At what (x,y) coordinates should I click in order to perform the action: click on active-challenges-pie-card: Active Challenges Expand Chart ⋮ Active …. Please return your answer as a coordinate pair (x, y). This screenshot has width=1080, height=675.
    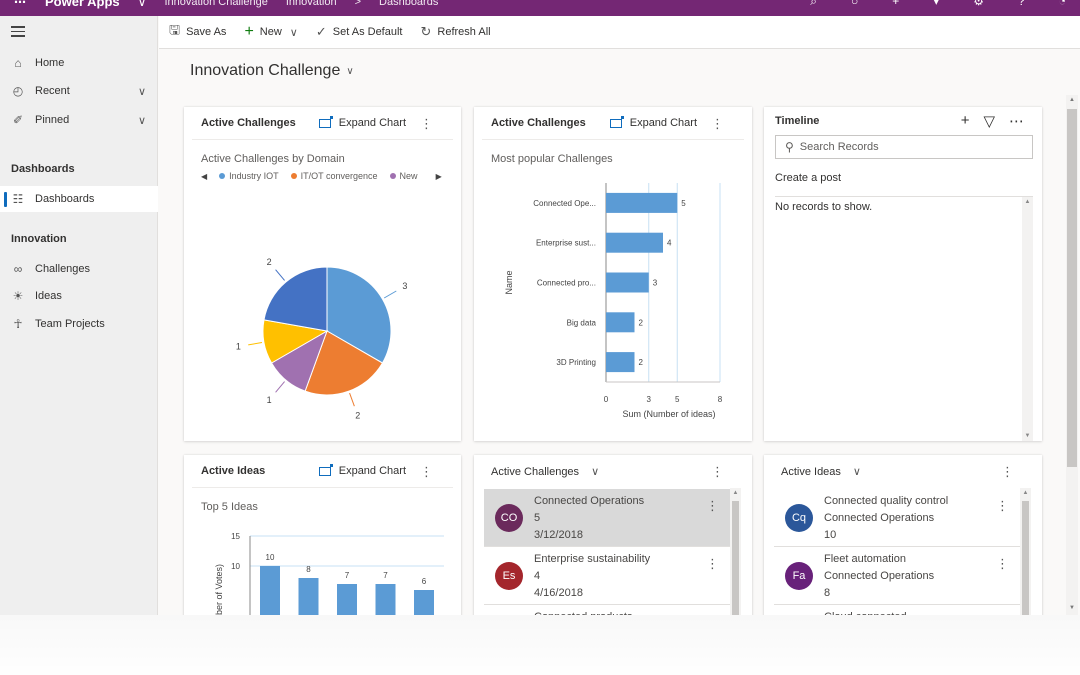
    Looking at the image, I should click on (322, 274).